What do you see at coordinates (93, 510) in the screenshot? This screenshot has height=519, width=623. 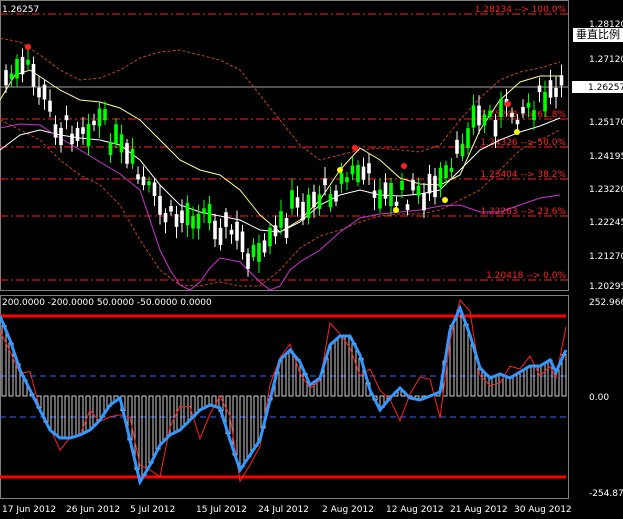 I see `time-label: 26 Jun 2012` at bounding box center [93, 510].